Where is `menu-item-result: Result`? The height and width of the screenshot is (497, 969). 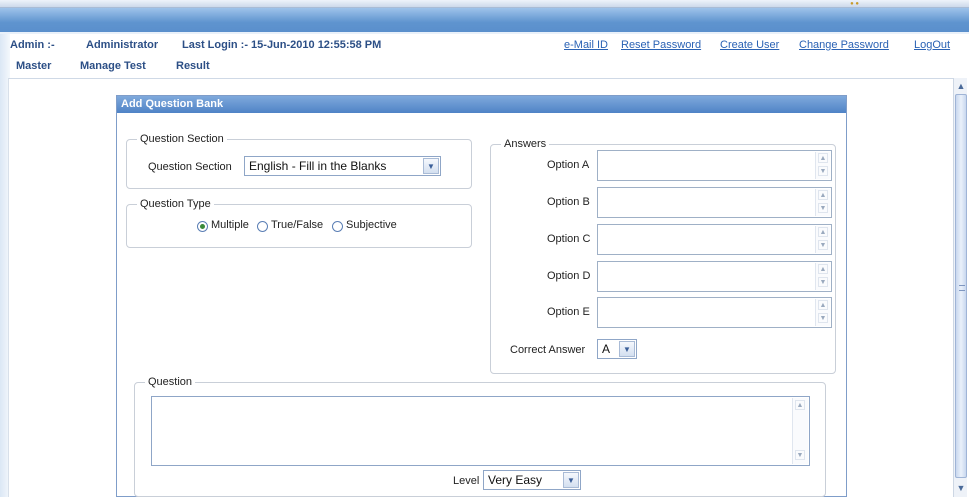 menu-item-result: Result is located at coordinates (193, 66).